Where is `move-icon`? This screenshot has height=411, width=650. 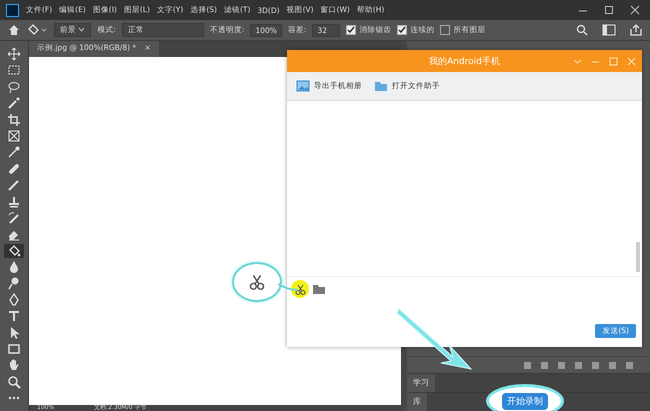
move-icon is located at coordinates (14, 54).